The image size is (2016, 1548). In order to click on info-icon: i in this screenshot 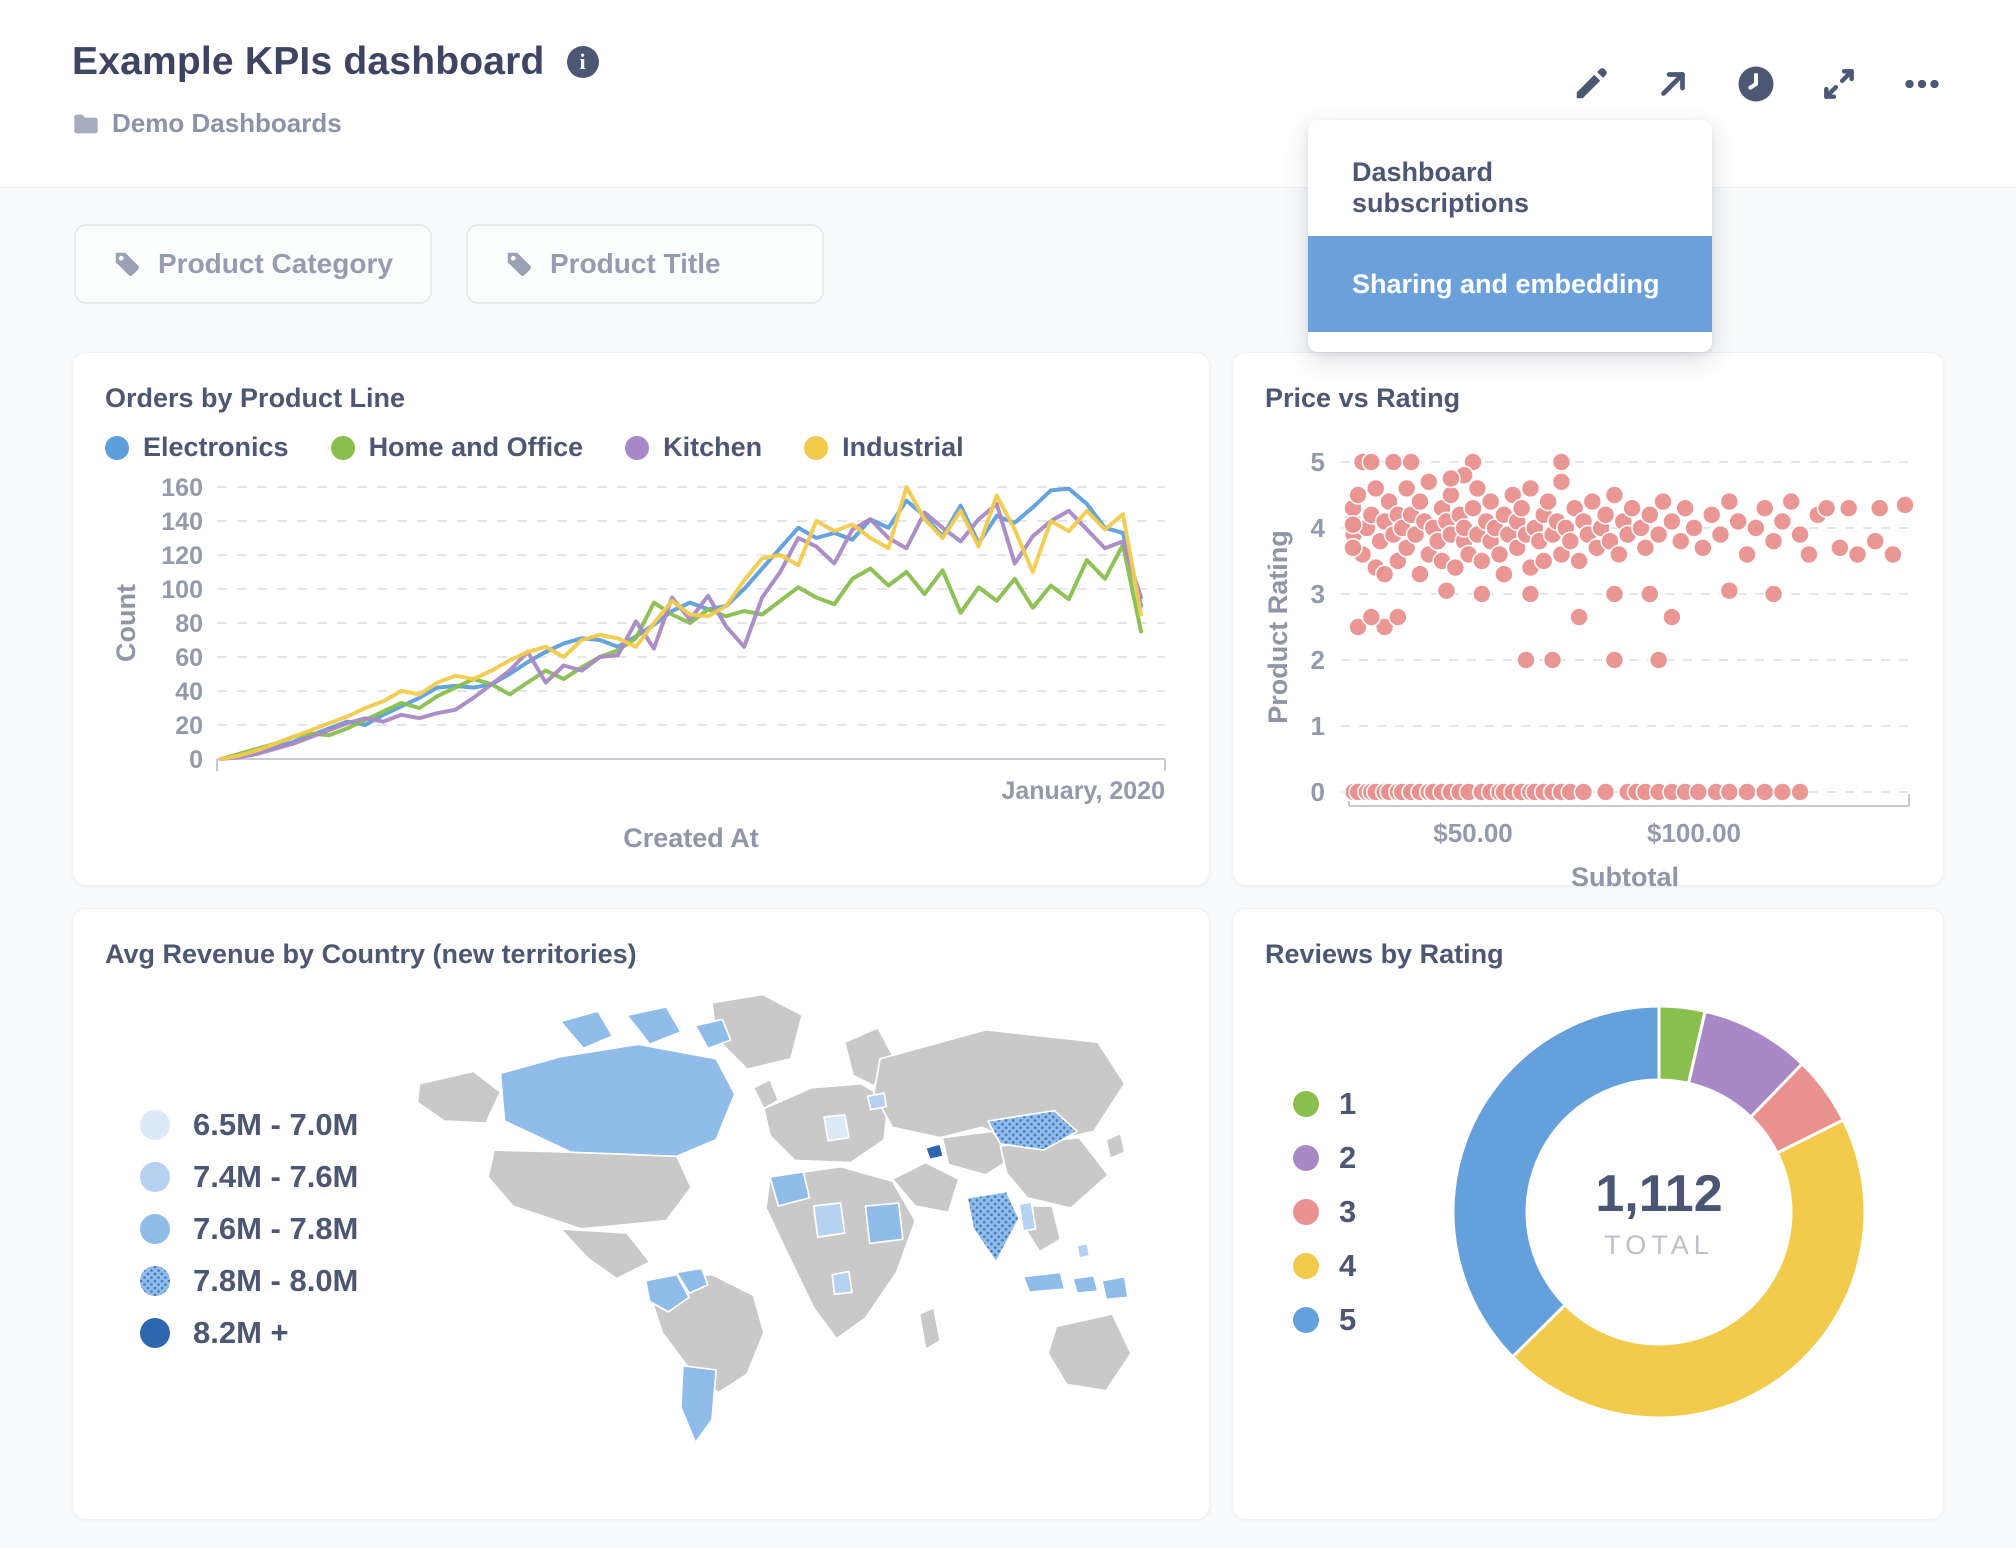, I will do `click(582, 62)`.